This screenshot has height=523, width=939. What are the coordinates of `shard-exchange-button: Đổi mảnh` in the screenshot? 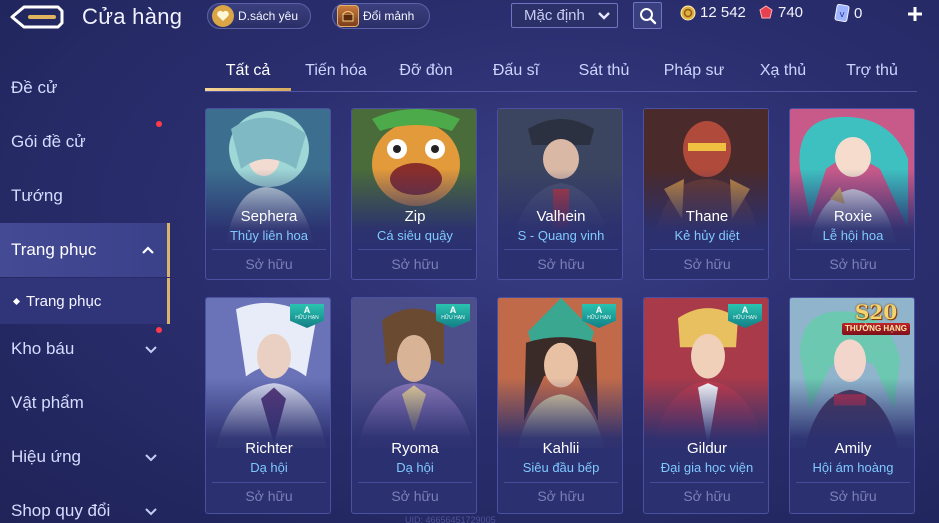 It's located at (381, 16).